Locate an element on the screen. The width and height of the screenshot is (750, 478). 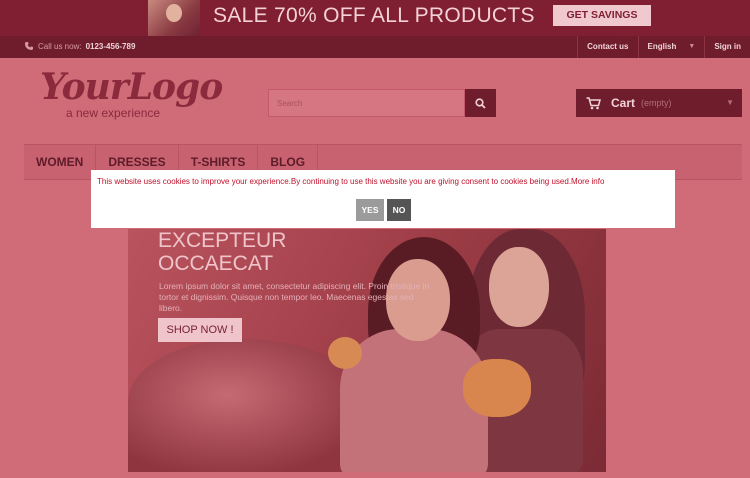
search-form is located at coordinates (382, 103).